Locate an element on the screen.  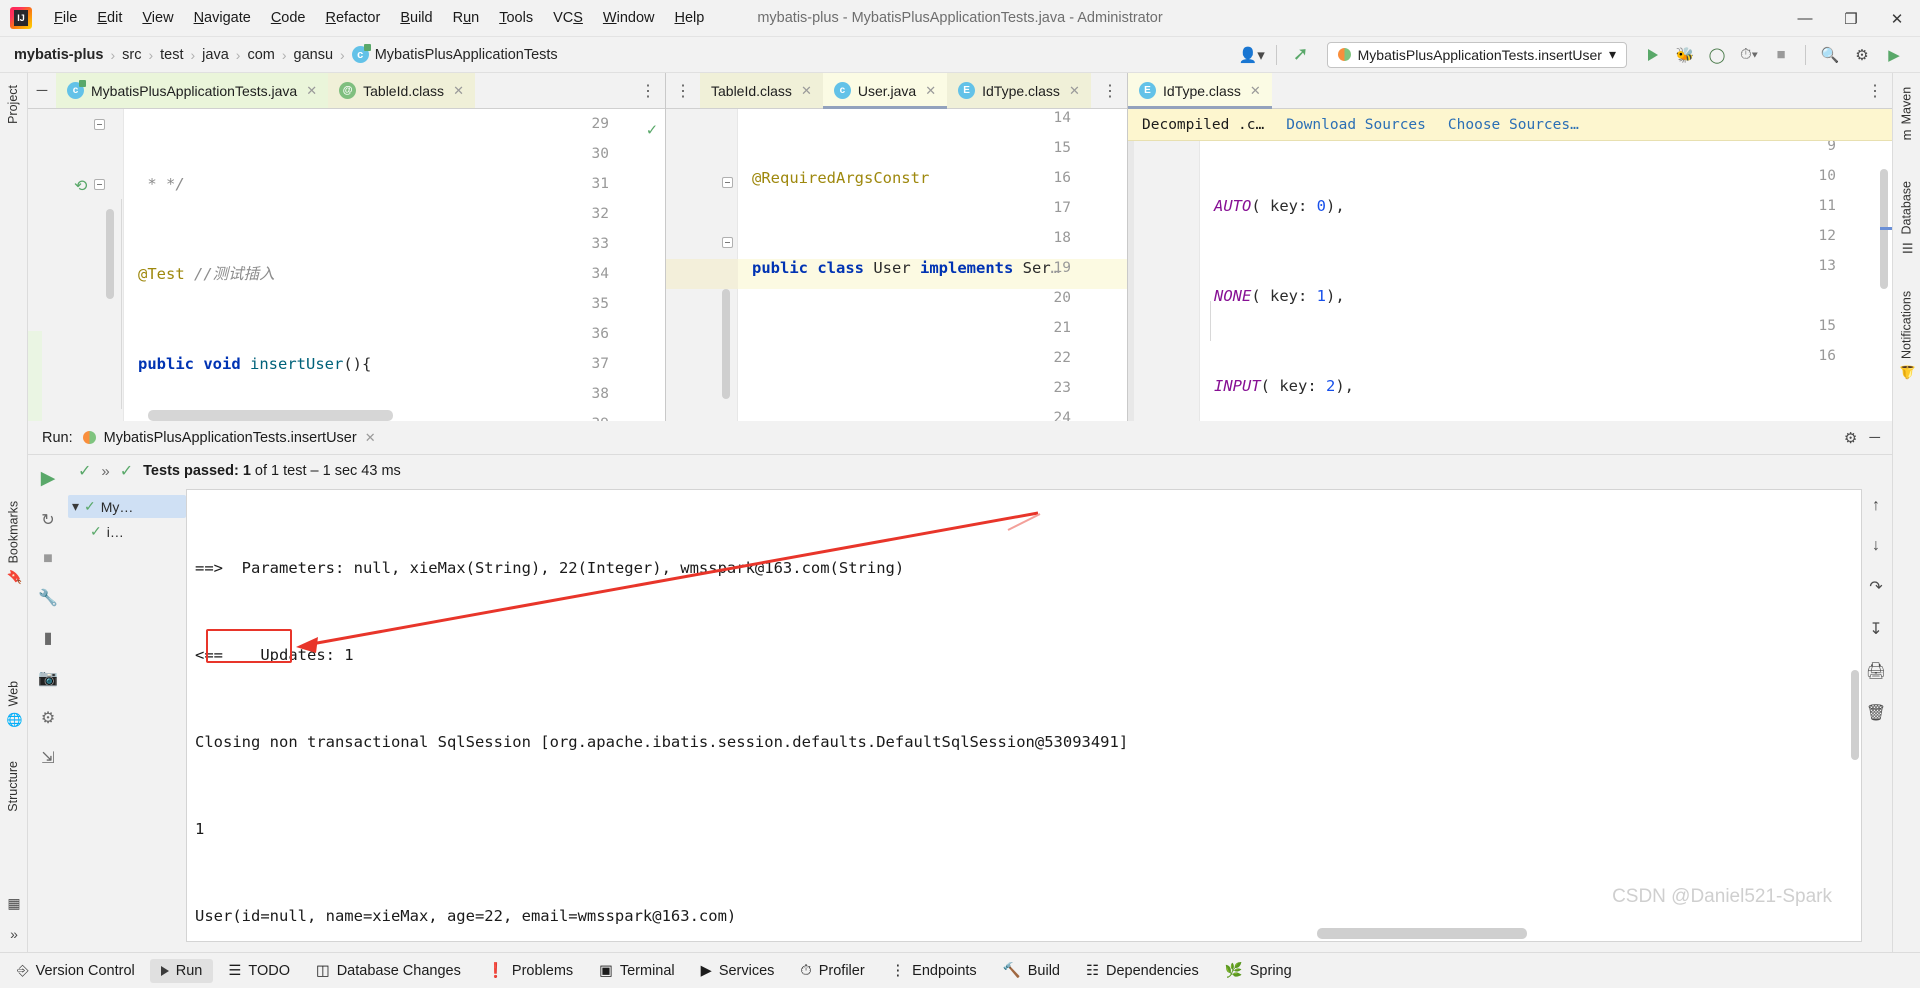
breadcrumb-java: java is located at coordinates (215, 55).